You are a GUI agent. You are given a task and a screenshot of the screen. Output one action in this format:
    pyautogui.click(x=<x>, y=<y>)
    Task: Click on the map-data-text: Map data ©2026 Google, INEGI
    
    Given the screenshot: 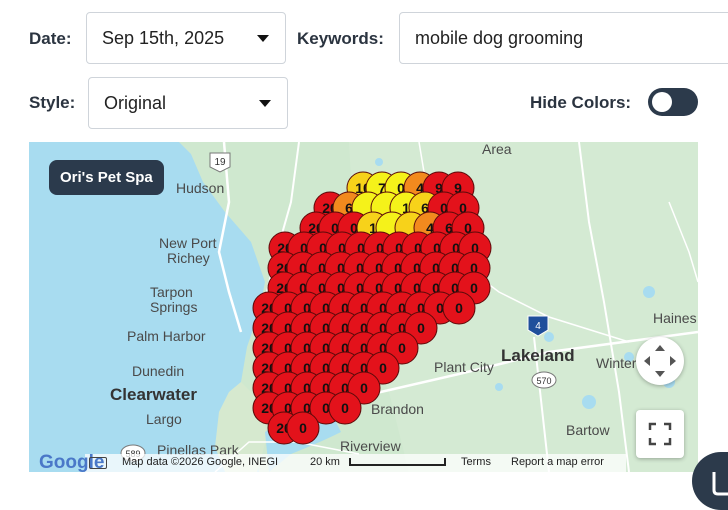 What is the action you would take?
    pyautogui.click(x=200, y=462)
    